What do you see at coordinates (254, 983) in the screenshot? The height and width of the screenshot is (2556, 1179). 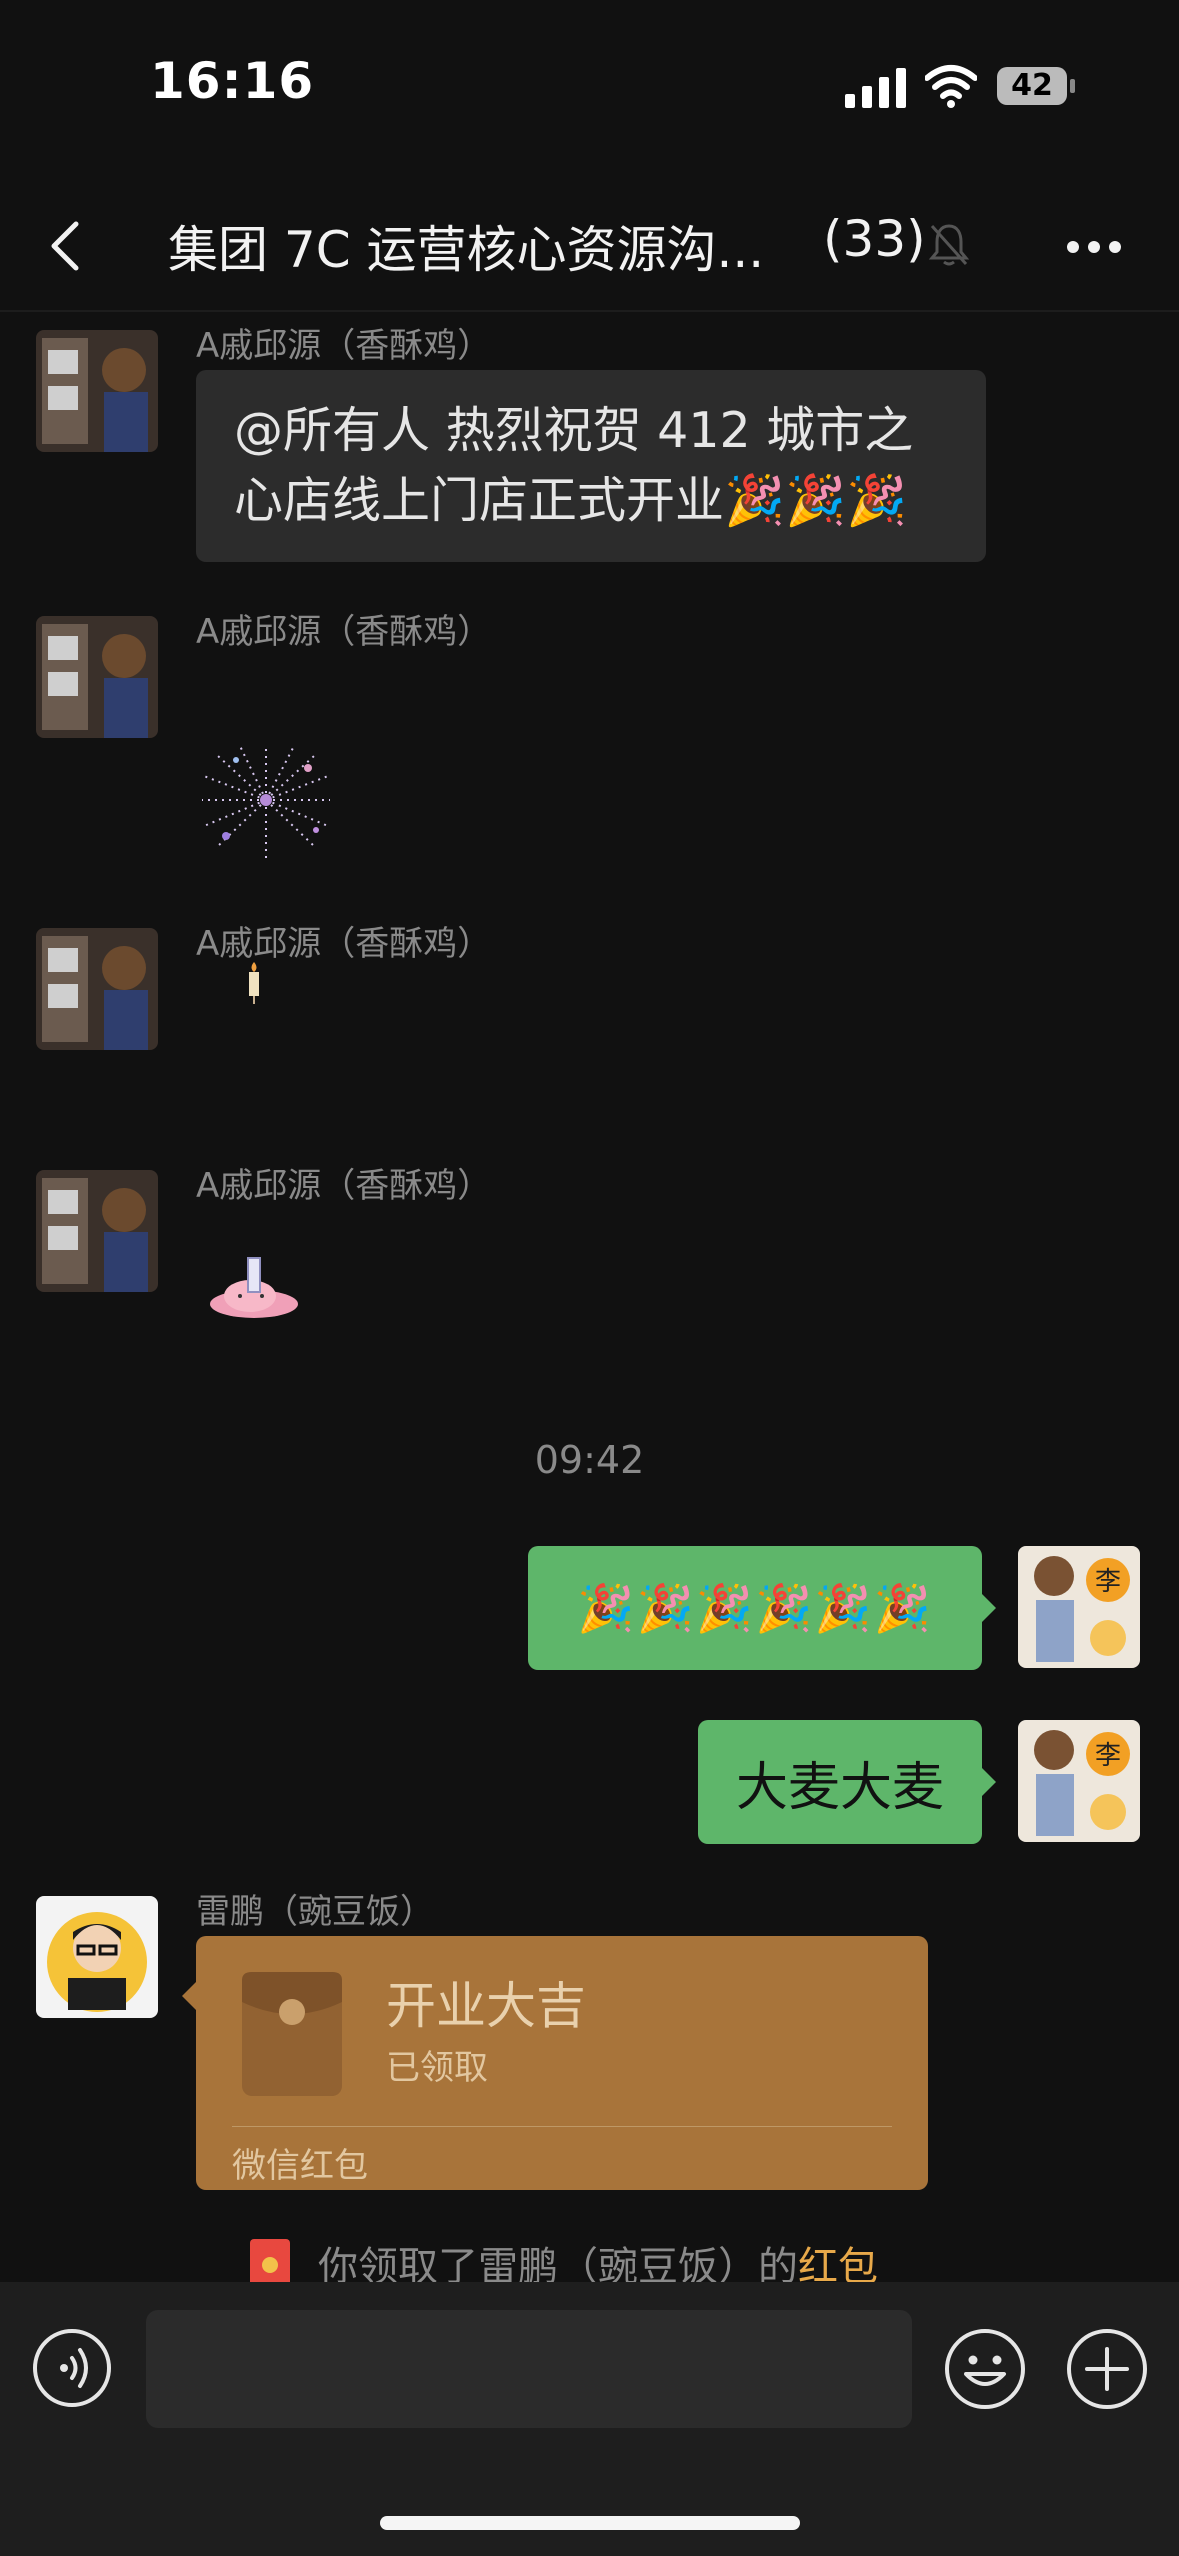 I see `candle-sticker` at bounding box center [254, 983].